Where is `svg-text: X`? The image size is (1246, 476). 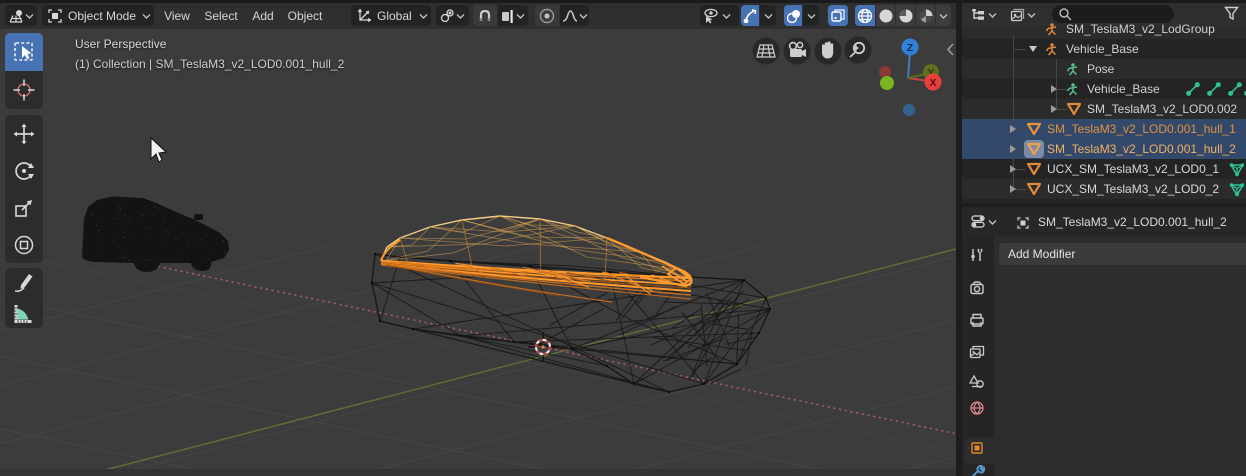 svg-text: X is located at coordinates (932, 83).